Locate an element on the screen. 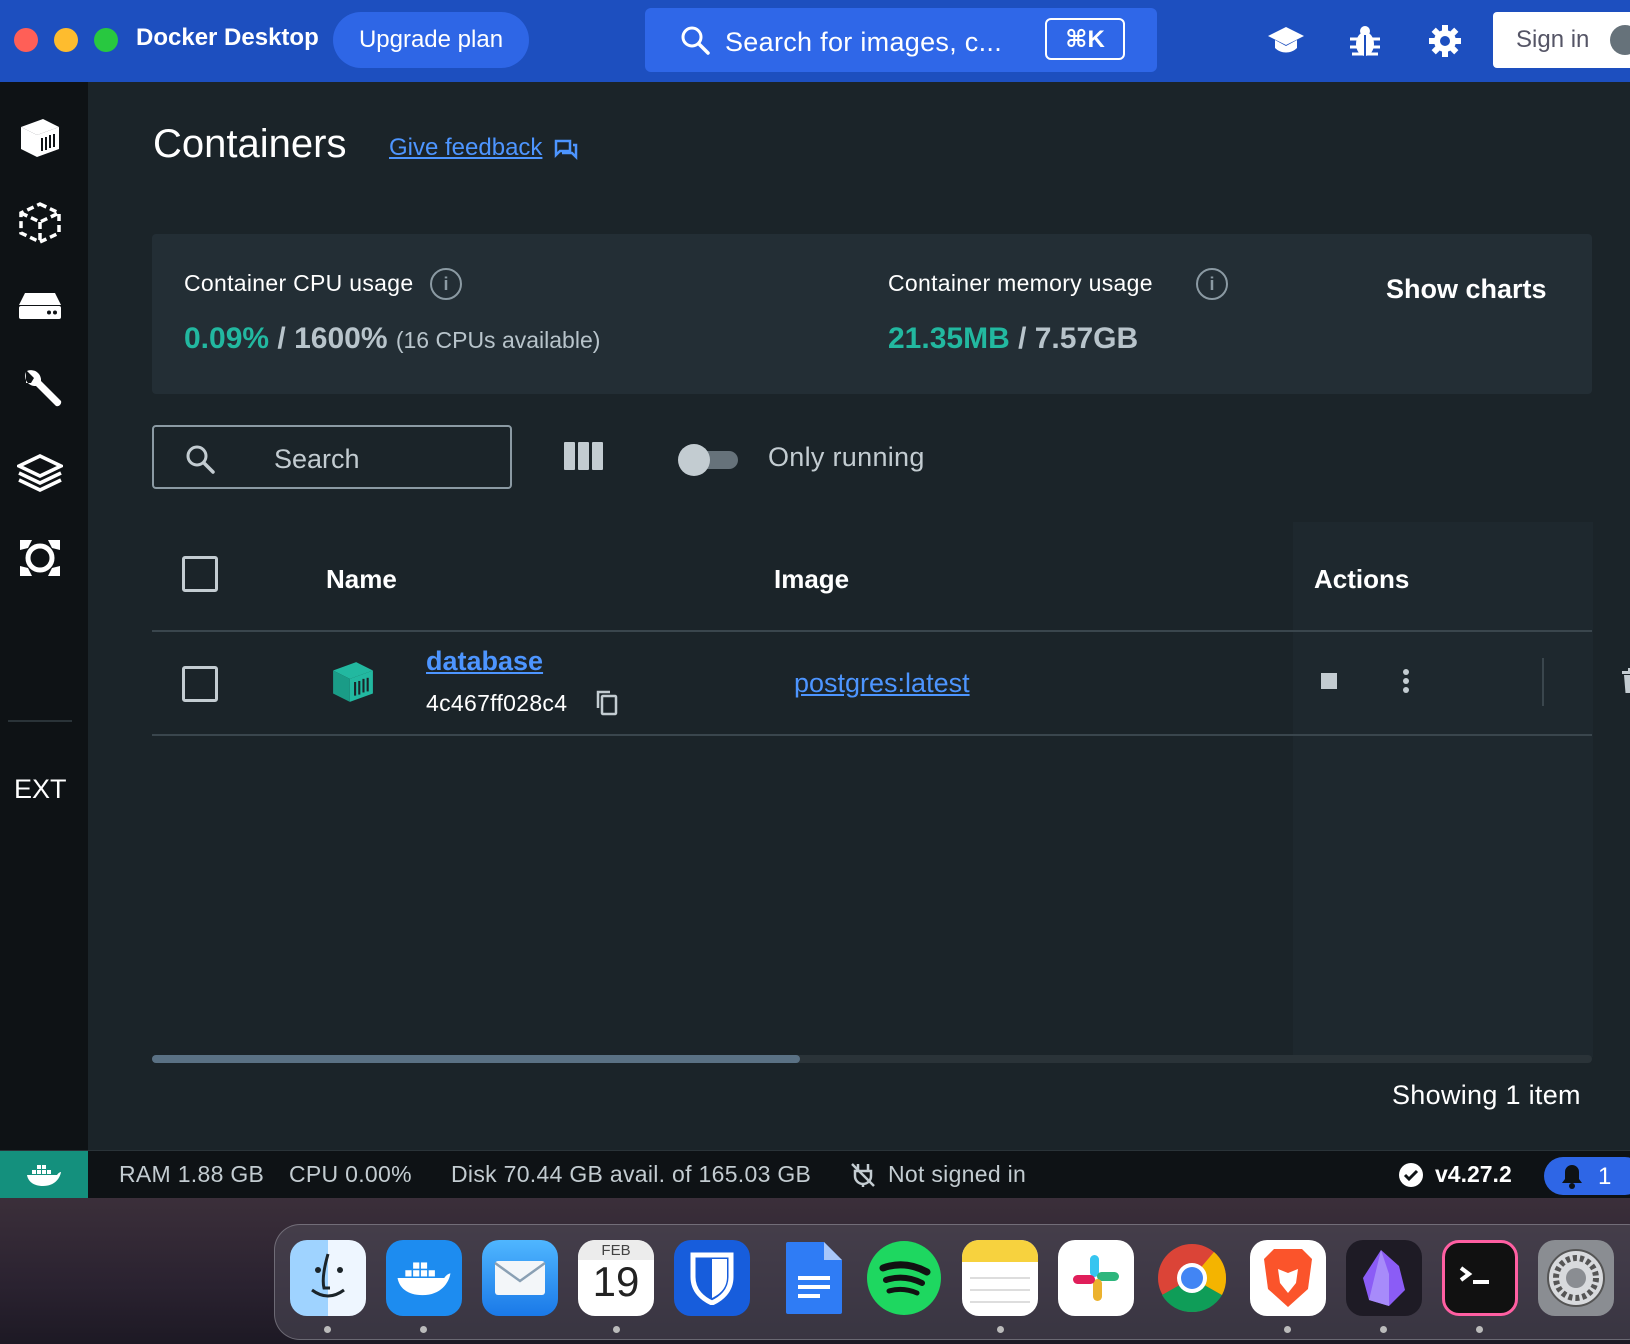  column-header-name: Name is located at coordinates (361, 579).